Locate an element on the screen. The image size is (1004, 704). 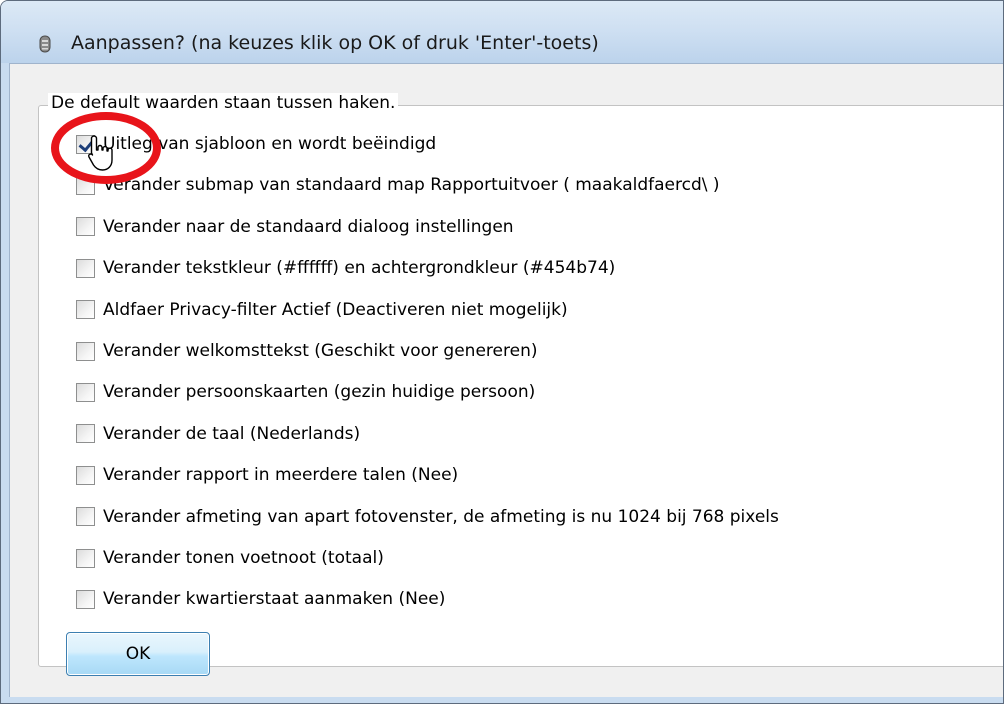
option-row: Verander kwartierstaat aanmaken (Nee) is located at coordinates (260, 599).